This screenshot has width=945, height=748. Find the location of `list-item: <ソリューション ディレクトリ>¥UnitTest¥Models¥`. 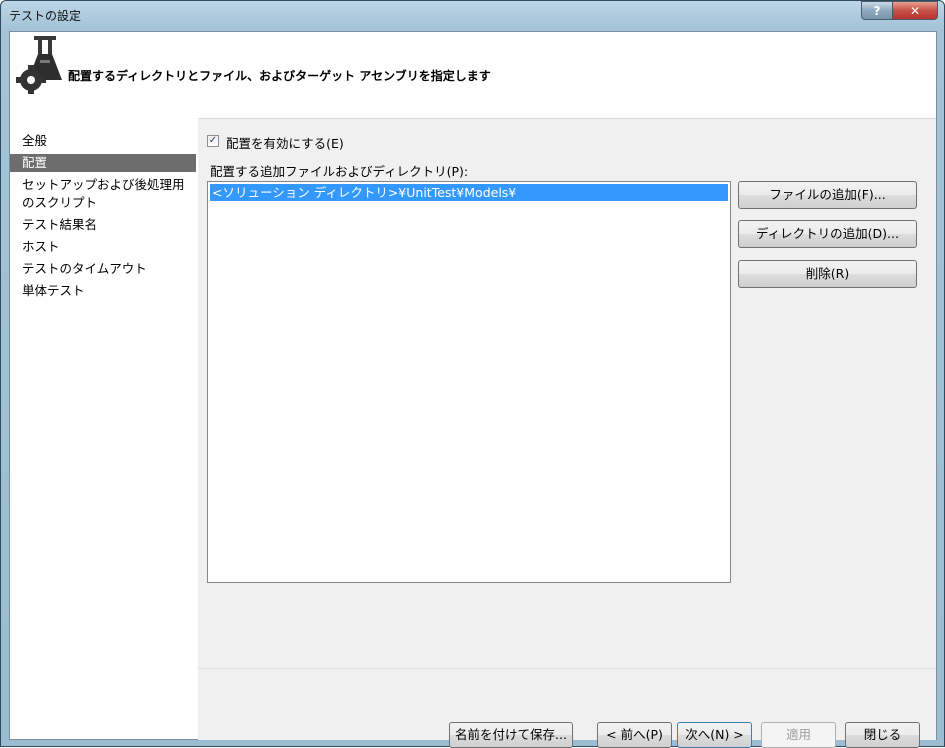

list-item: <ソリューション ディレクトリ>¥UnitTest¥Models¥ is located at coordinates (469, 192).